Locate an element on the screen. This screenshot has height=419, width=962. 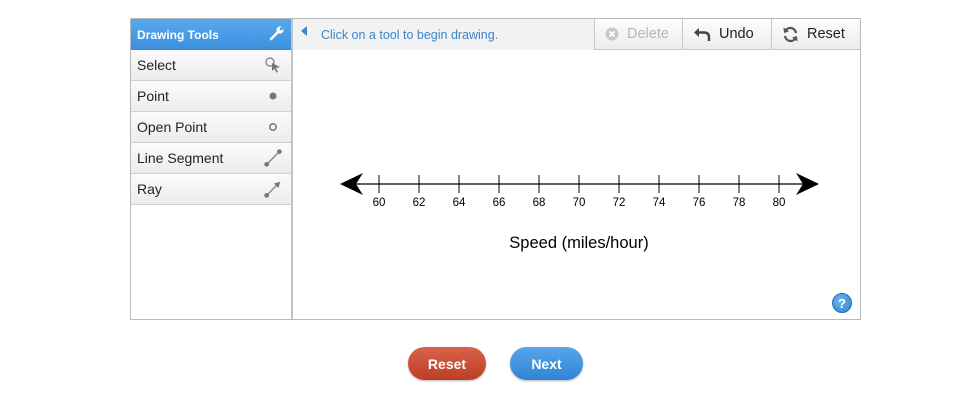
collapse-arrow-icon is located at coordinates (304, 30).